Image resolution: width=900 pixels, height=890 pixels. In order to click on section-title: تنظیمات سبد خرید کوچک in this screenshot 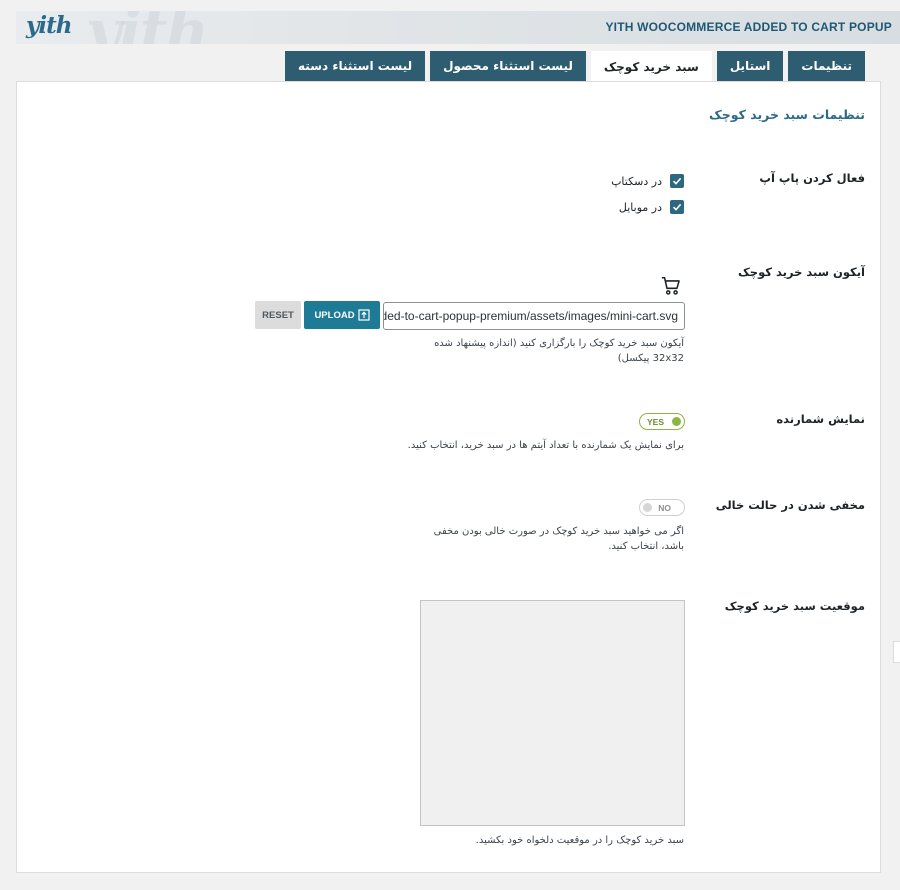, I will do `click(787, 114)`.